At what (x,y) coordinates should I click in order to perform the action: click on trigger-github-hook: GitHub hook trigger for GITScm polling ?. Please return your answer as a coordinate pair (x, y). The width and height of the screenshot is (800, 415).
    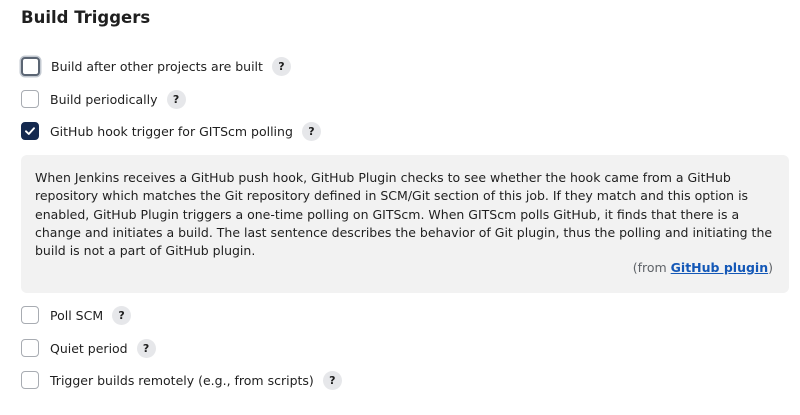
    Looking at the image, I should click on (171, 131).